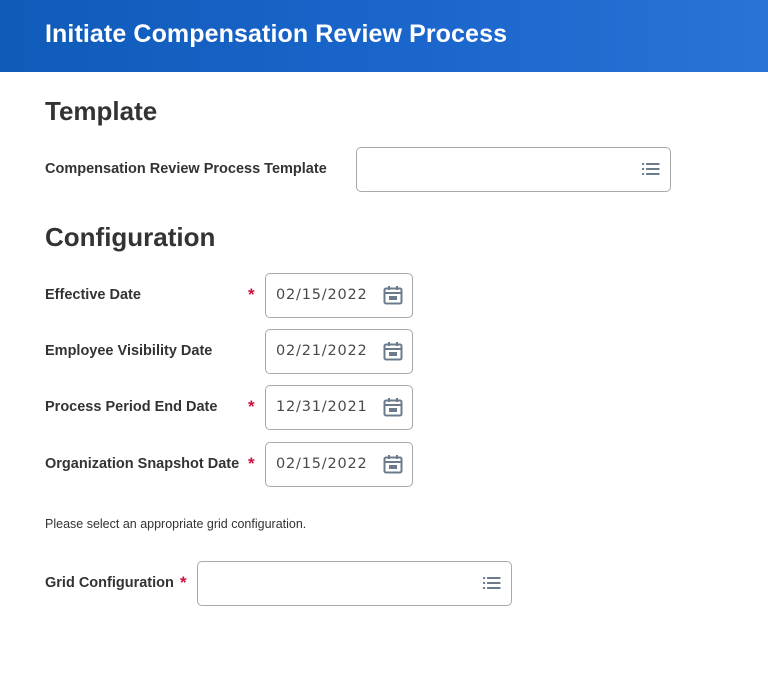 The width and height of the screenshot is (768, 691). What do you see at coordinates (322, 295) in the screenshot?
I see `effective-date-value: 02/15/2022` at bounding box center [322, 295].